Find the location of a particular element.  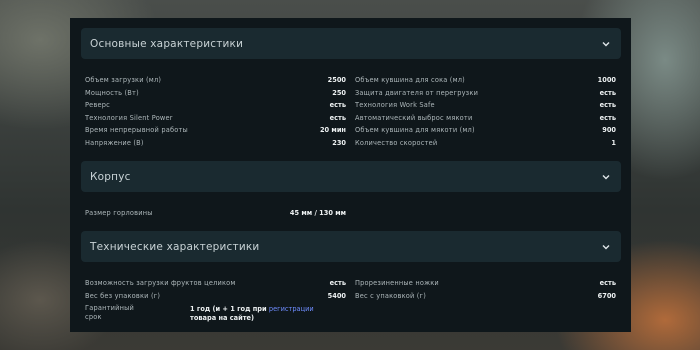

spec-row: Технология Silent Power есть is located at coordinates (215, 118).